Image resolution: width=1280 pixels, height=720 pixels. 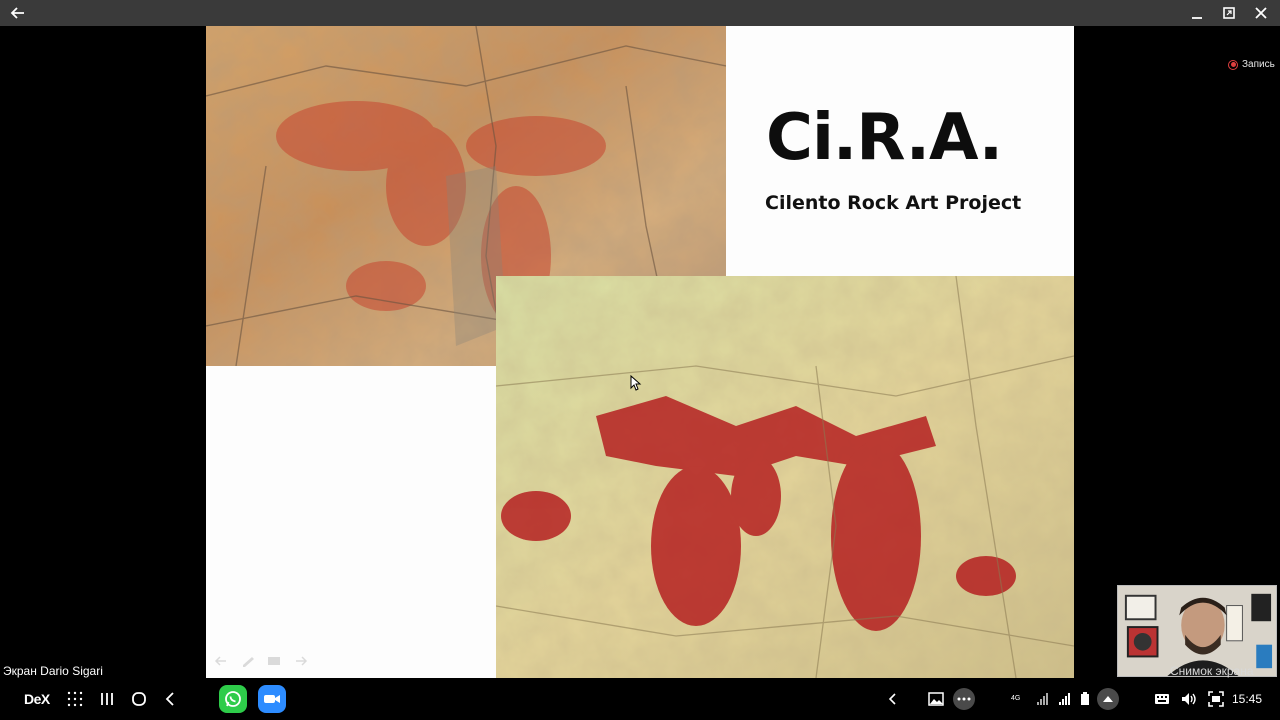 What do you see at coordinates (640, 13) in the screenshot?
I see `window-titlebar` at bounding box center [640, 13].